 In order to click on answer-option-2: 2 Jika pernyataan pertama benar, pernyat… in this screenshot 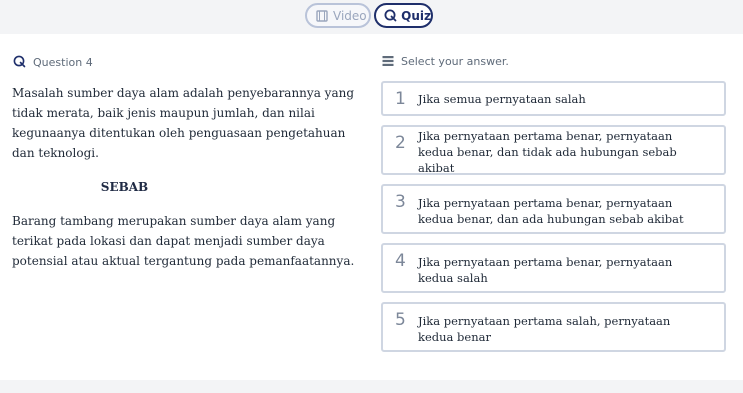, I will do `click(553, 150)`.